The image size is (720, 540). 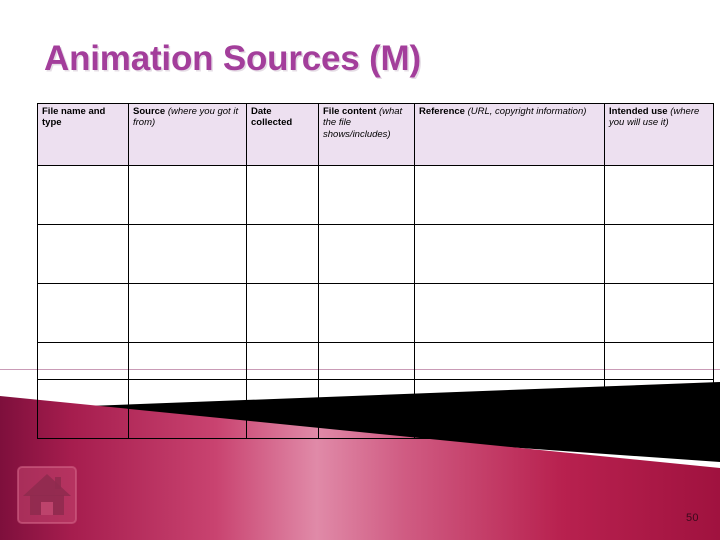 What do you see at coordinates (272, 117) in the screenshot?
I see `header-strong: Date collected` at bounding box center [272, 117].